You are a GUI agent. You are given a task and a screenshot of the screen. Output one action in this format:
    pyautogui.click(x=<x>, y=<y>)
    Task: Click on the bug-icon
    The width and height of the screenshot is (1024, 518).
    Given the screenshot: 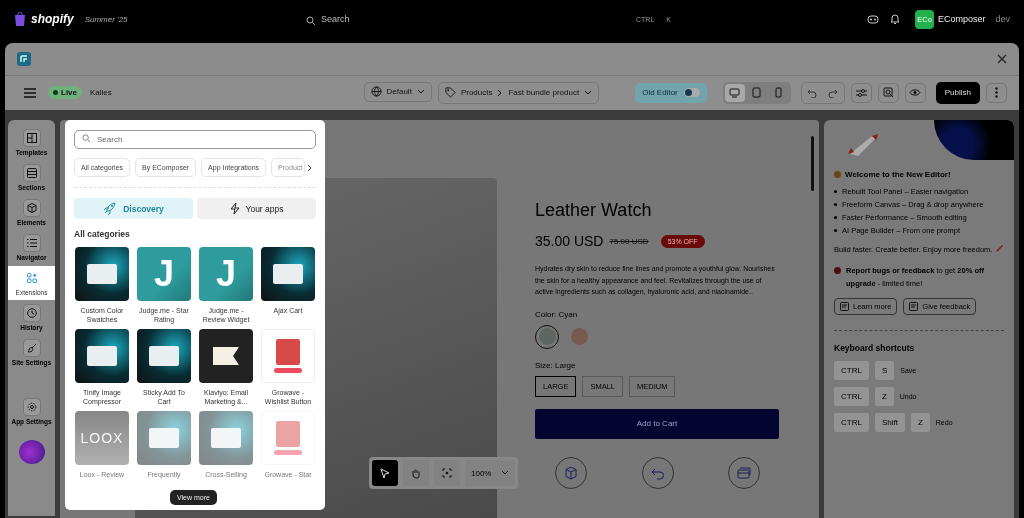 What is the action you would take?
    pyautogui.click(x=837, y=270)
    